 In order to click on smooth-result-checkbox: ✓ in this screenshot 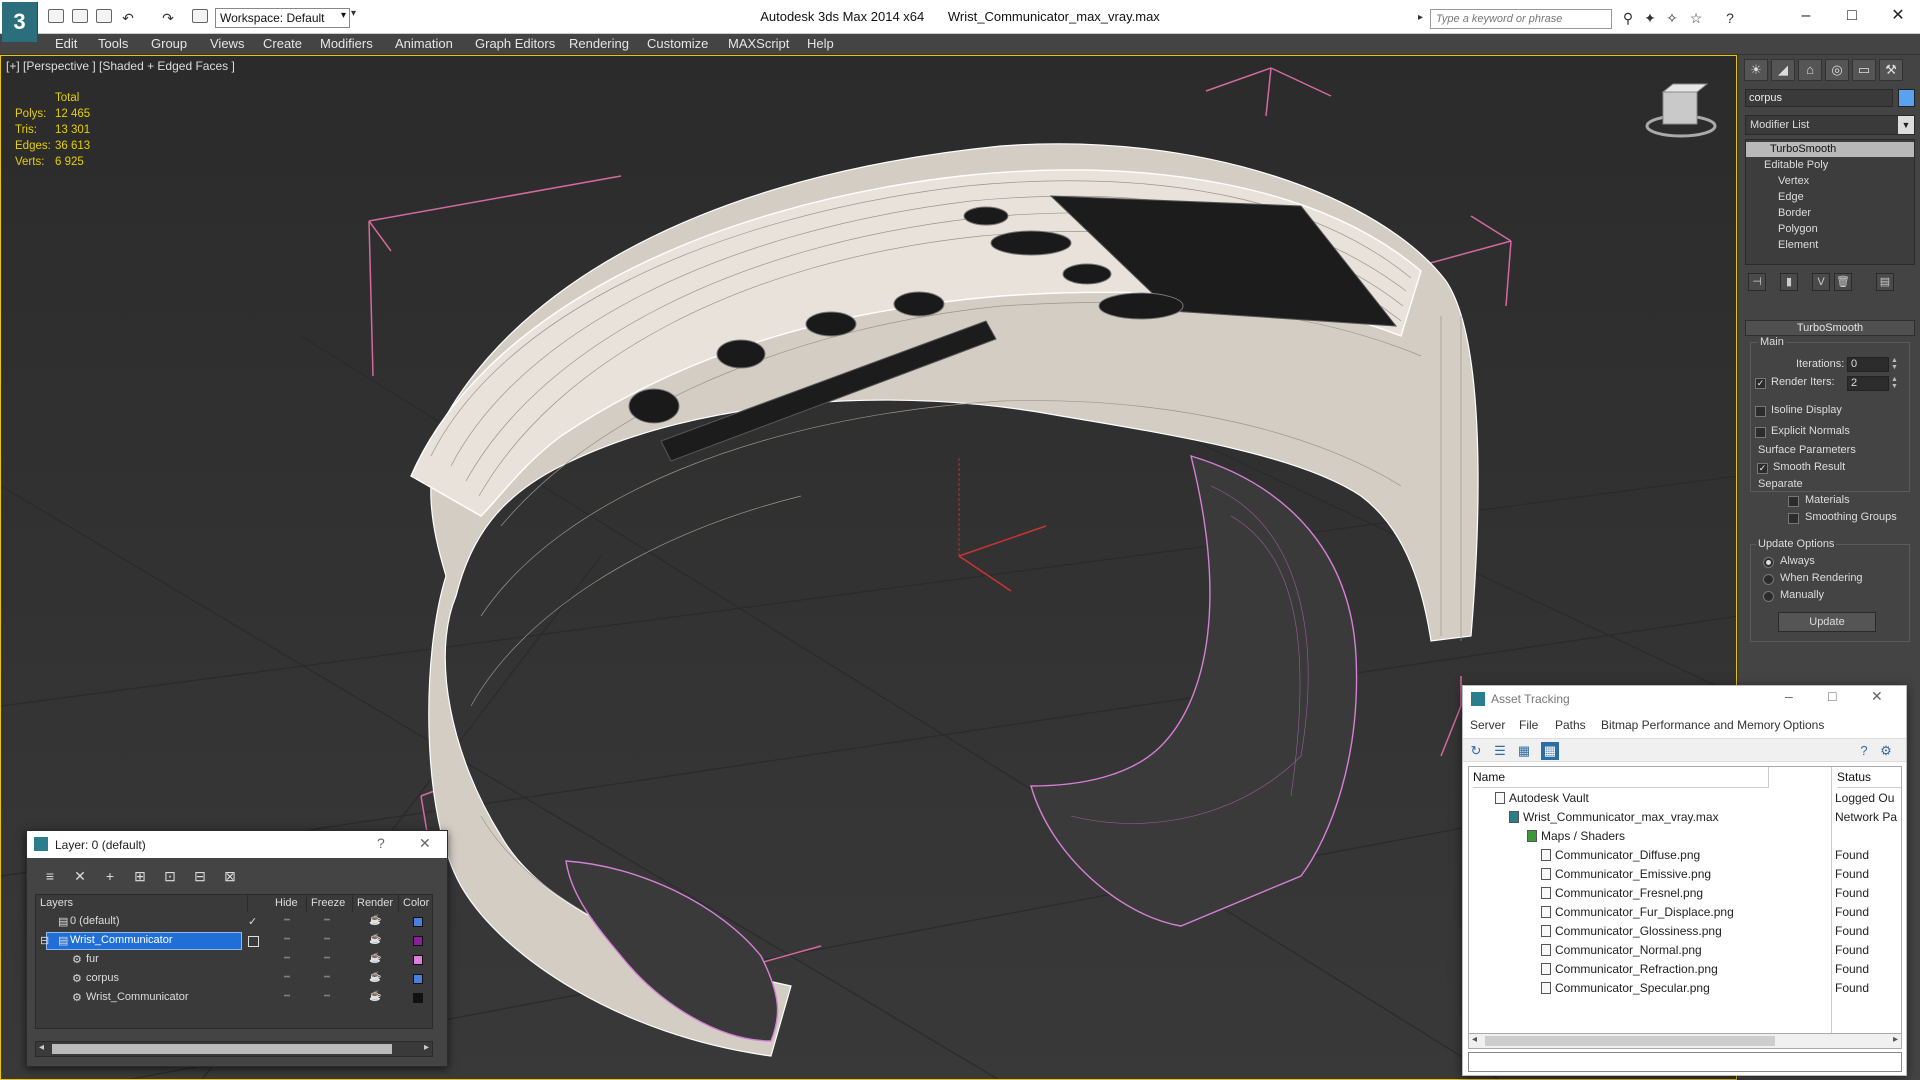, I will do `click(1762, 468)`.